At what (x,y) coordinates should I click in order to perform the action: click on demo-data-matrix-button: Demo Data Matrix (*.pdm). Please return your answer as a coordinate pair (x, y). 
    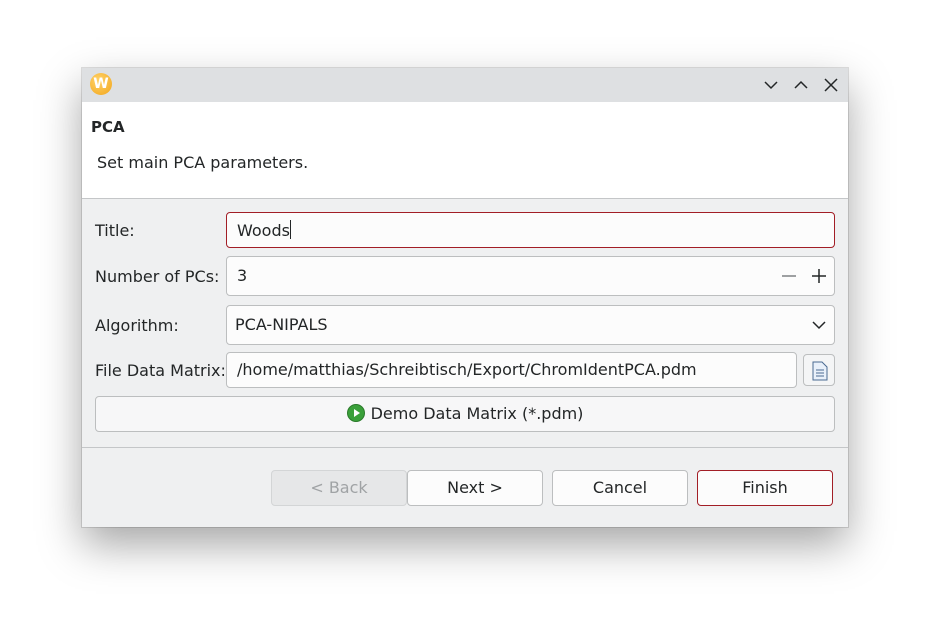
    Looking at the image, I should click on (465, 414).